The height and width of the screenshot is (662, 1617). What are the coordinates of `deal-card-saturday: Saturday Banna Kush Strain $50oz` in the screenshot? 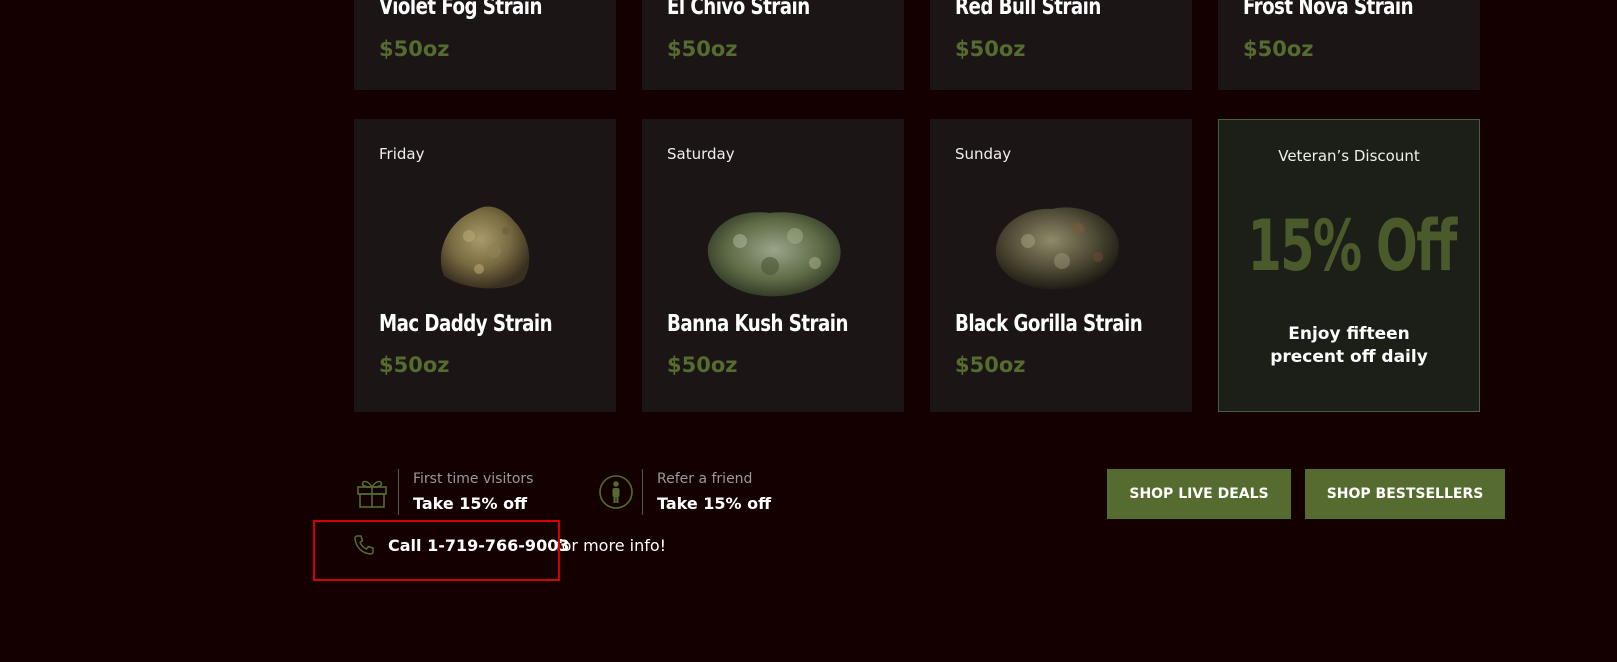 It's located at (773, 265).